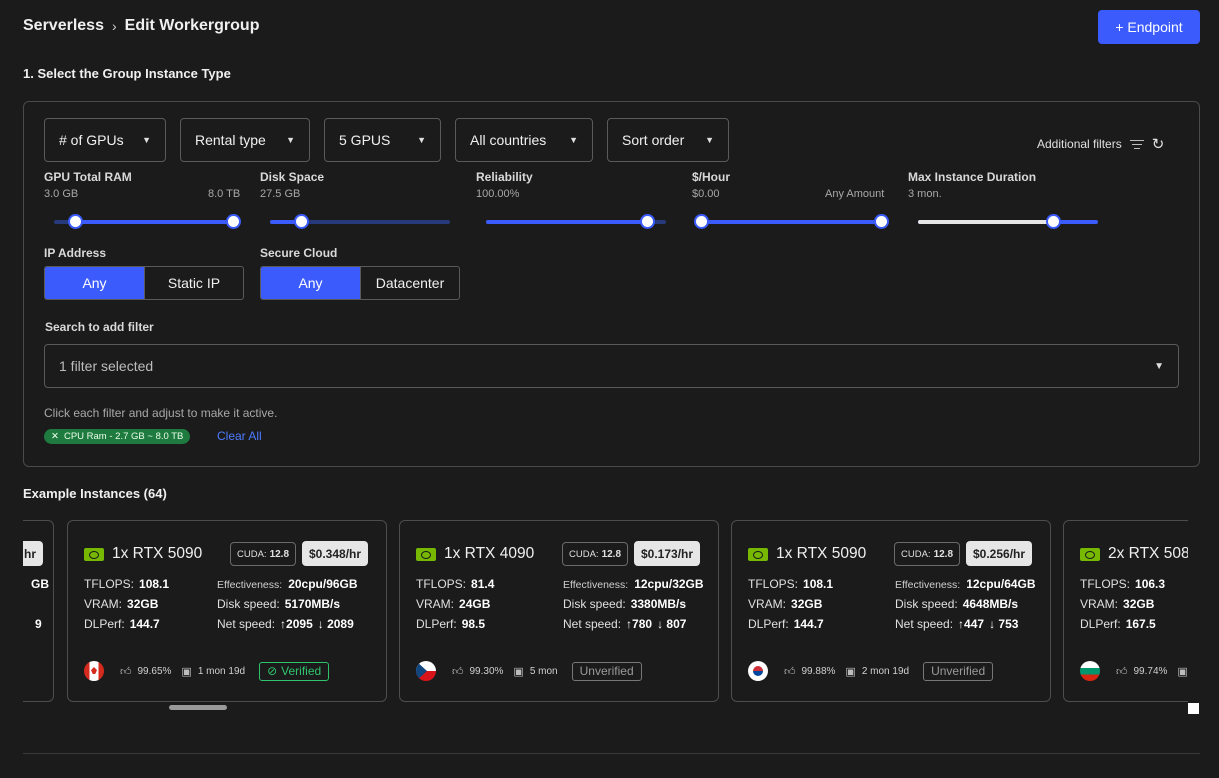 Image resolution: width=1219 pixels, height=778 pixels. What do you see at coordinates (280, 194) in the screenshot?
I see `disk-space-min: 27.5 GB` at bounding box center [280, 194].